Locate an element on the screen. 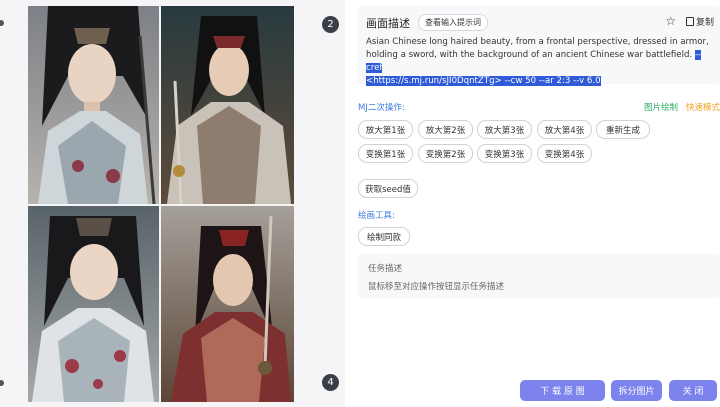 The image size is (720, 407). get-seed-button: 获取seed值 is located at coordinates (388, 188).